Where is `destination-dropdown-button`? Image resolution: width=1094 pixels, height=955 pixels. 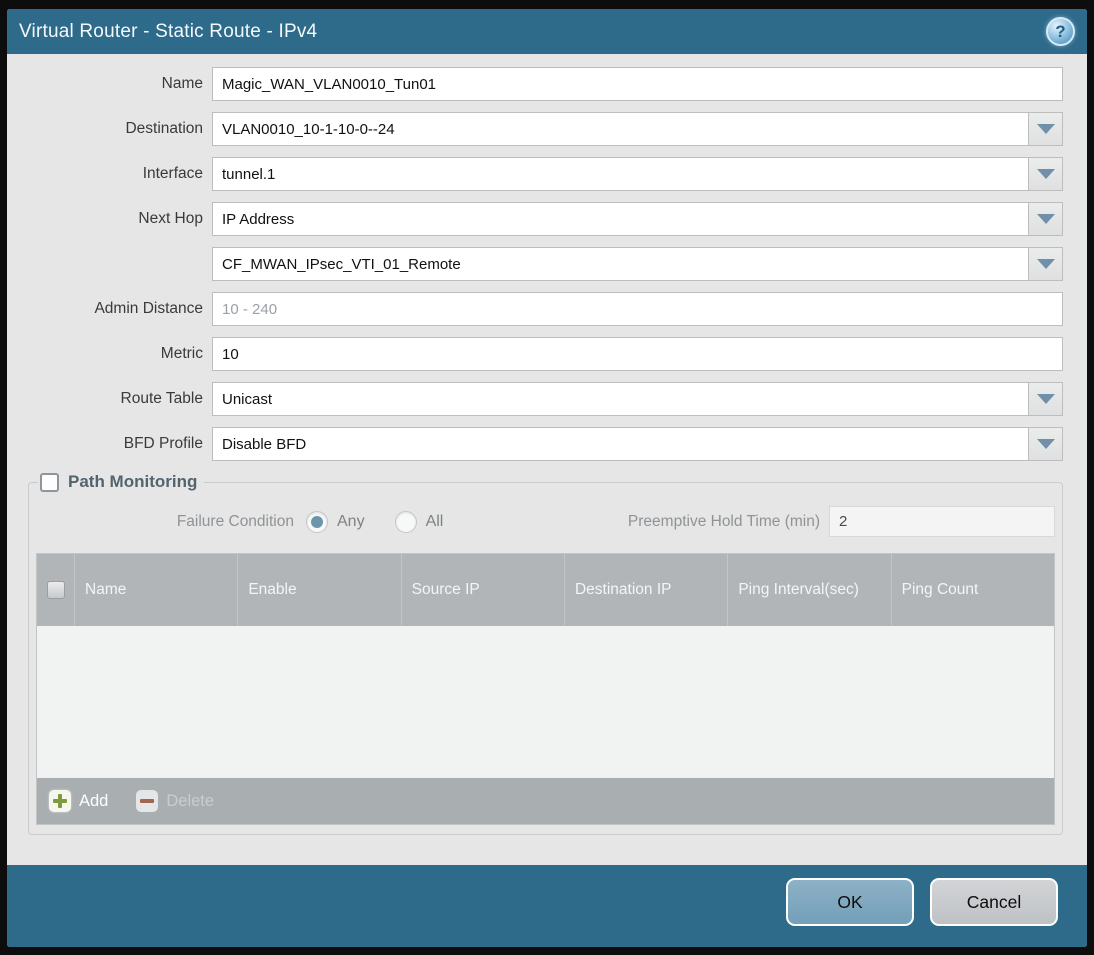
destination-dropdown-button is located at coordinates (1046, 129).